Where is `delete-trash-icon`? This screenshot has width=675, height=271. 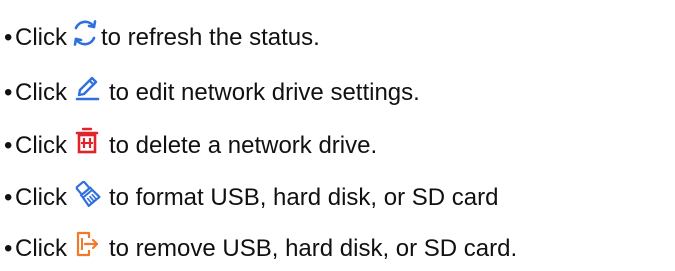 delete-trash-icon is located at coordinates (87, 141).